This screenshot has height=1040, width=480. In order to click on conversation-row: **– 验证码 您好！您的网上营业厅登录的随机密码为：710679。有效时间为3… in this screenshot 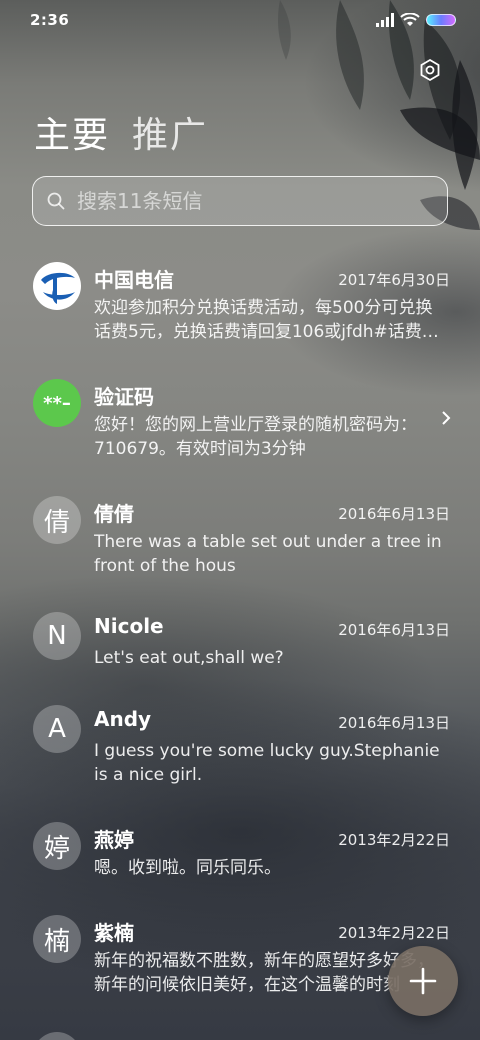, I will do `click(240, 424)`.